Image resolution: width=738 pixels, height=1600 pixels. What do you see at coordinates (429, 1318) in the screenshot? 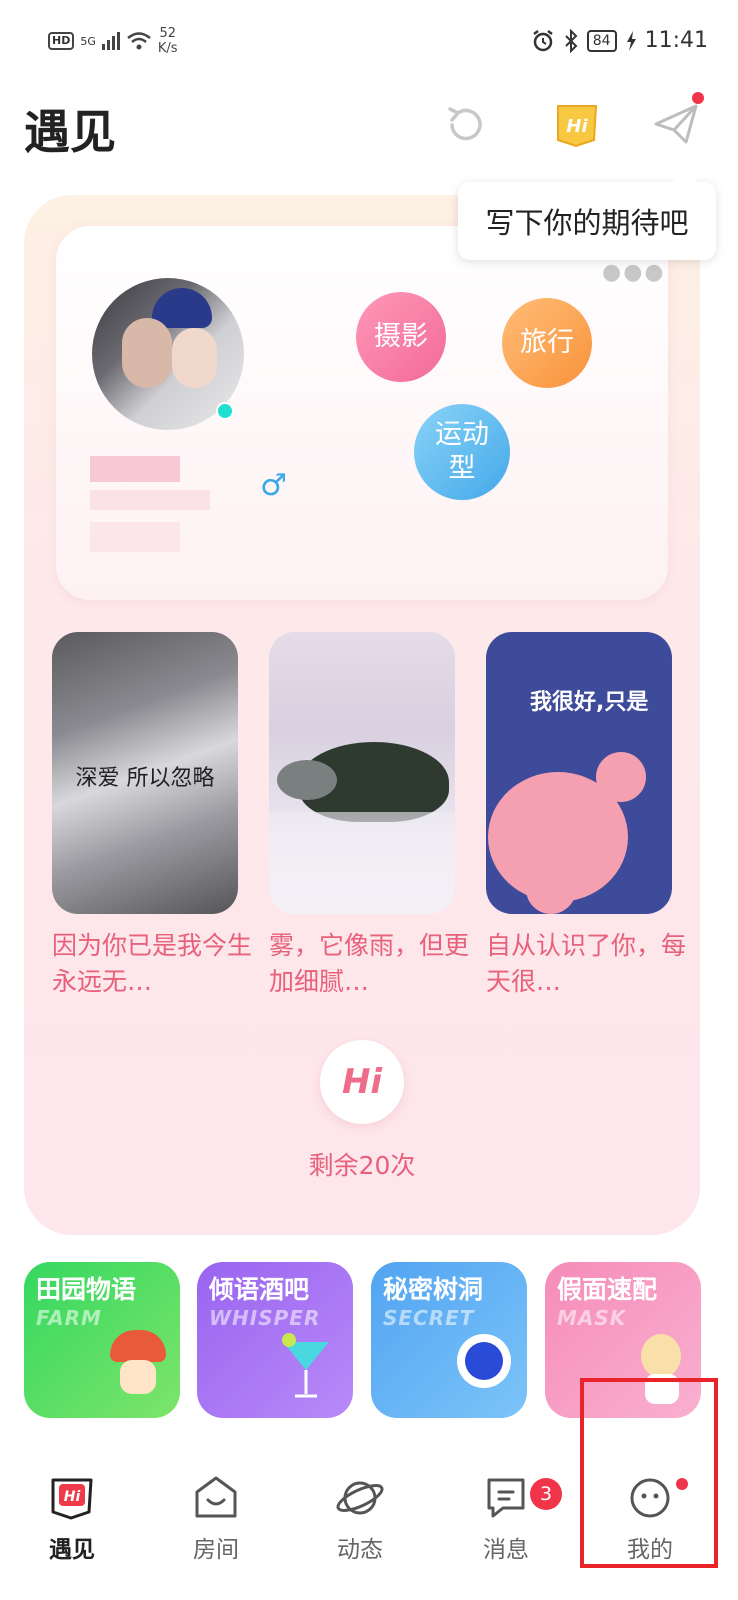
I see `feature-subtitle: SECRET` at bounding box center [429, 1318].